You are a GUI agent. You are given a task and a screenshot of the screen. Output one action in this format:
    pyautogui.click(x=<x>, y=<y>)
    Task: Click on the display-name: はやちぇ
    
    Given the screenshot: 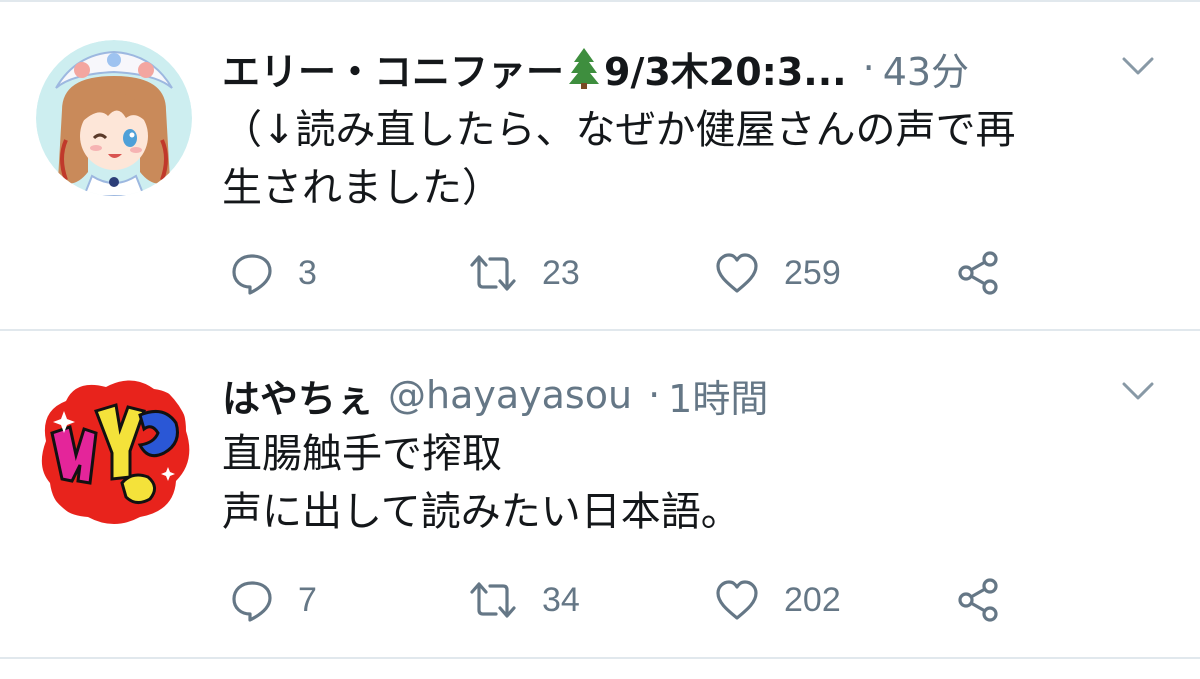 What is the action you would take?
    pyautogui.click(x=298, y=395)
    